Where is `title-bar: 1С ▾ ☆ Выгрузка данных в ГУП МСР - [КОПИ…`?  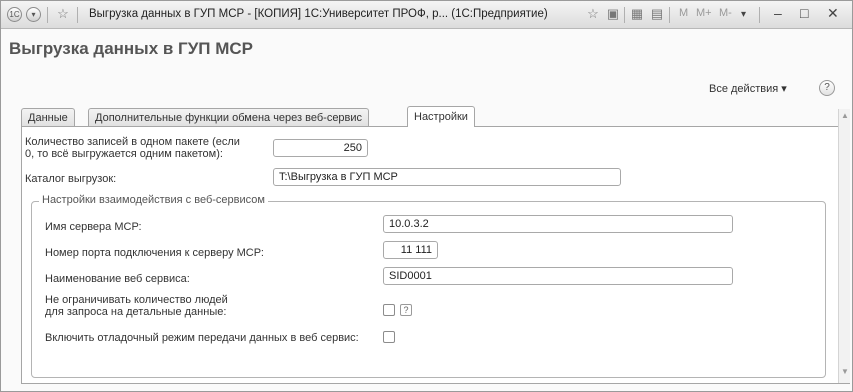 title-bar: 1С ▾ ☆ Выгрузка данных в ГУП МСР - [КОПИ… is located at coordinates (426, 15).